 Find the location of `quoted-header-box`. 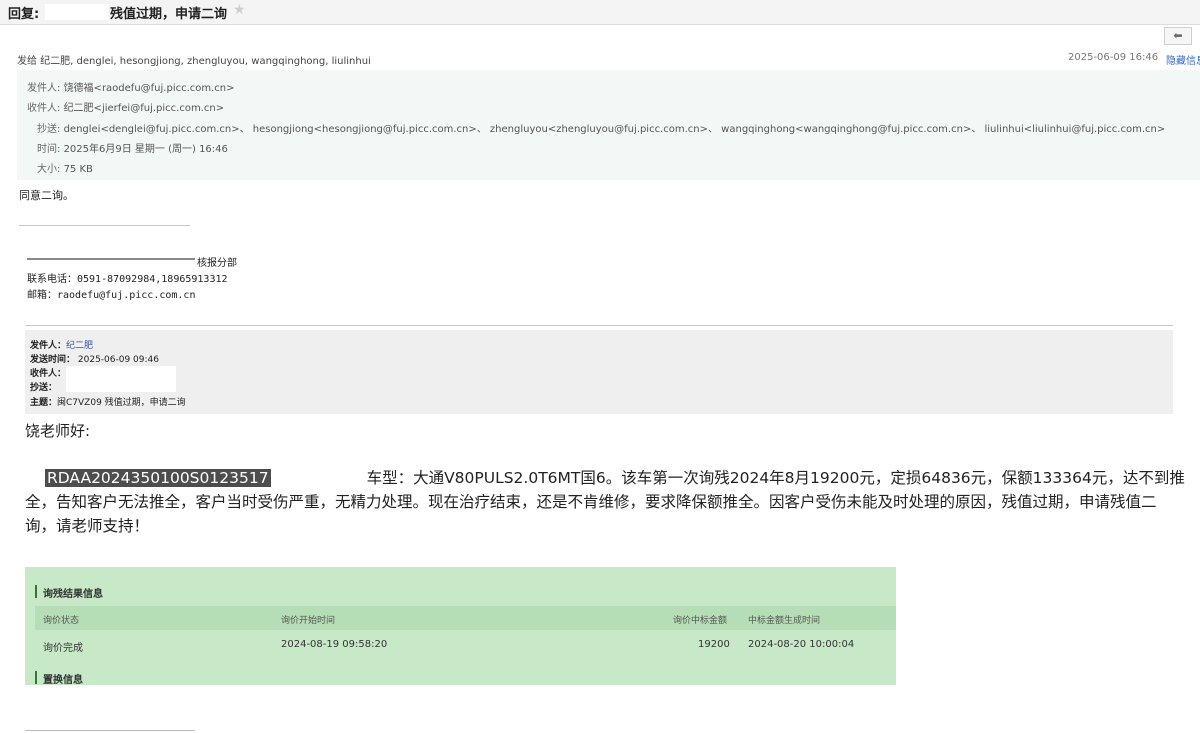

quoted-header-box is located at coordinates (599, 372).